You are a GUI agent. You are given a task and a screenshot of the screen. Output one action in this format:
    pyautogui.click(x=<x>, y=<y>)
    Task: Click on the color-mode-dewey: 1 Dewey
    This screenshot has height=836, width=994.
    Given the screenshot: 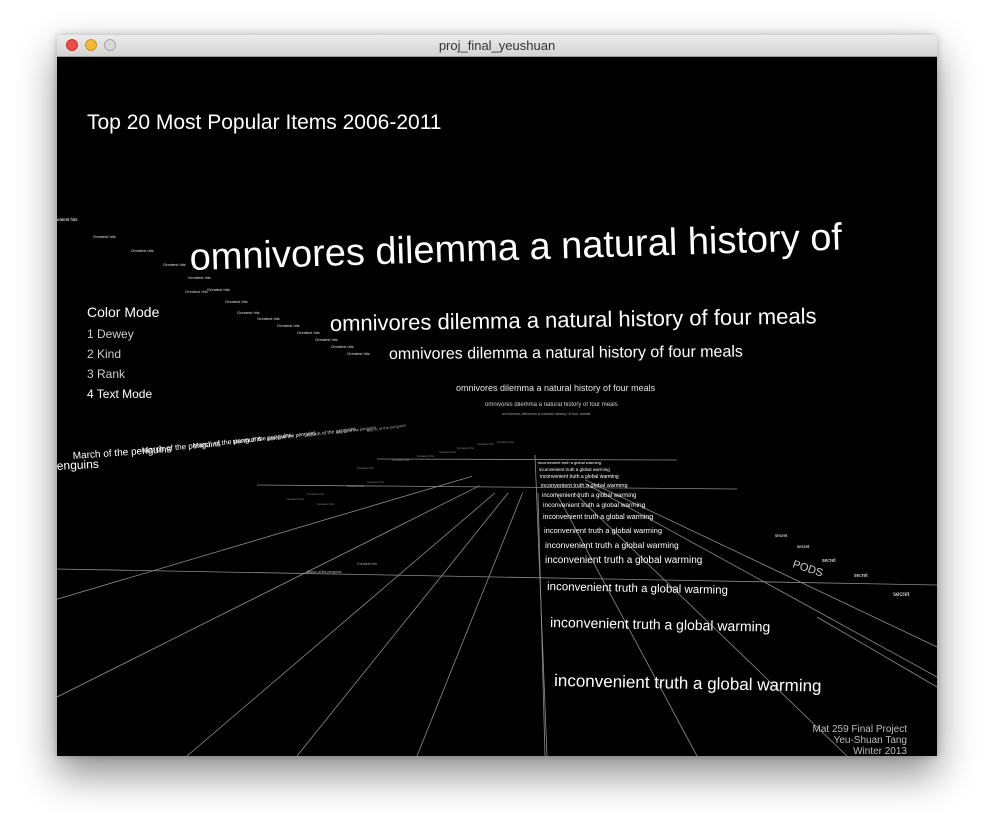 What is the action you would take?
    pyautogui.click(x=110, y=334)
    